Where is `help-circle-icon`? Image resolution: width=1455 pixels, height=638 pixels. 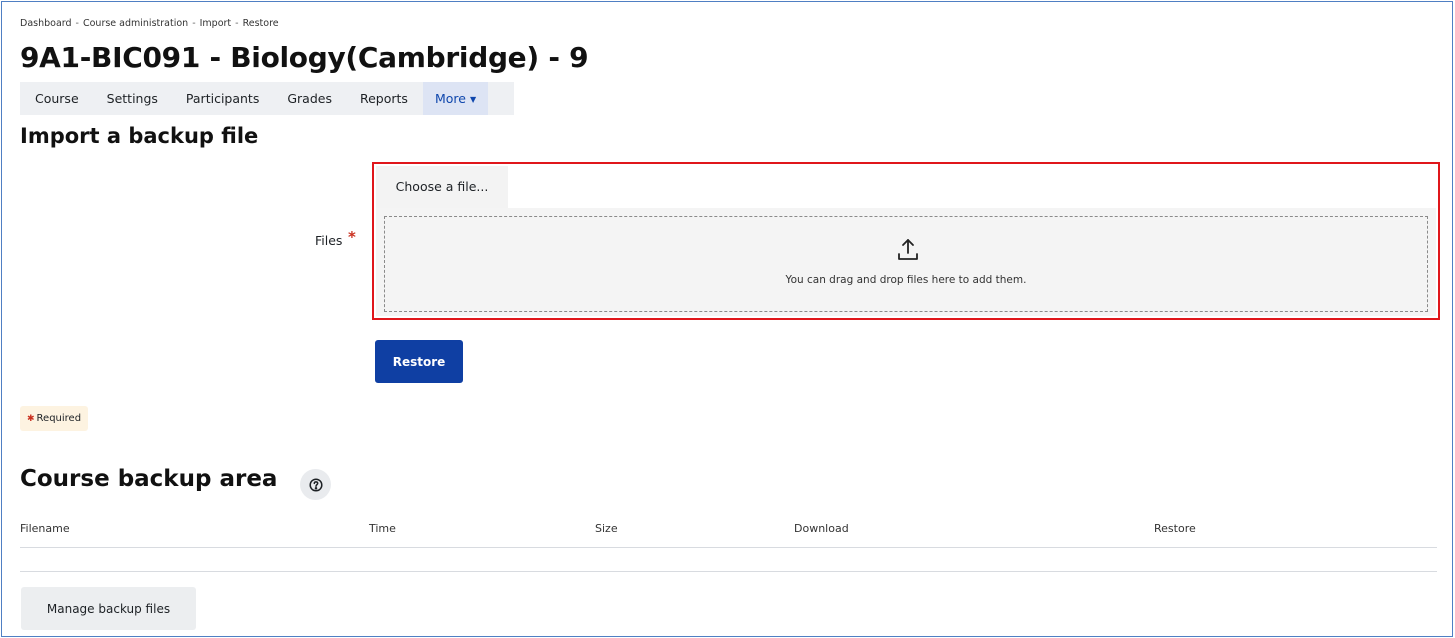
help-circle-icon is located at coordinates (315, 484).